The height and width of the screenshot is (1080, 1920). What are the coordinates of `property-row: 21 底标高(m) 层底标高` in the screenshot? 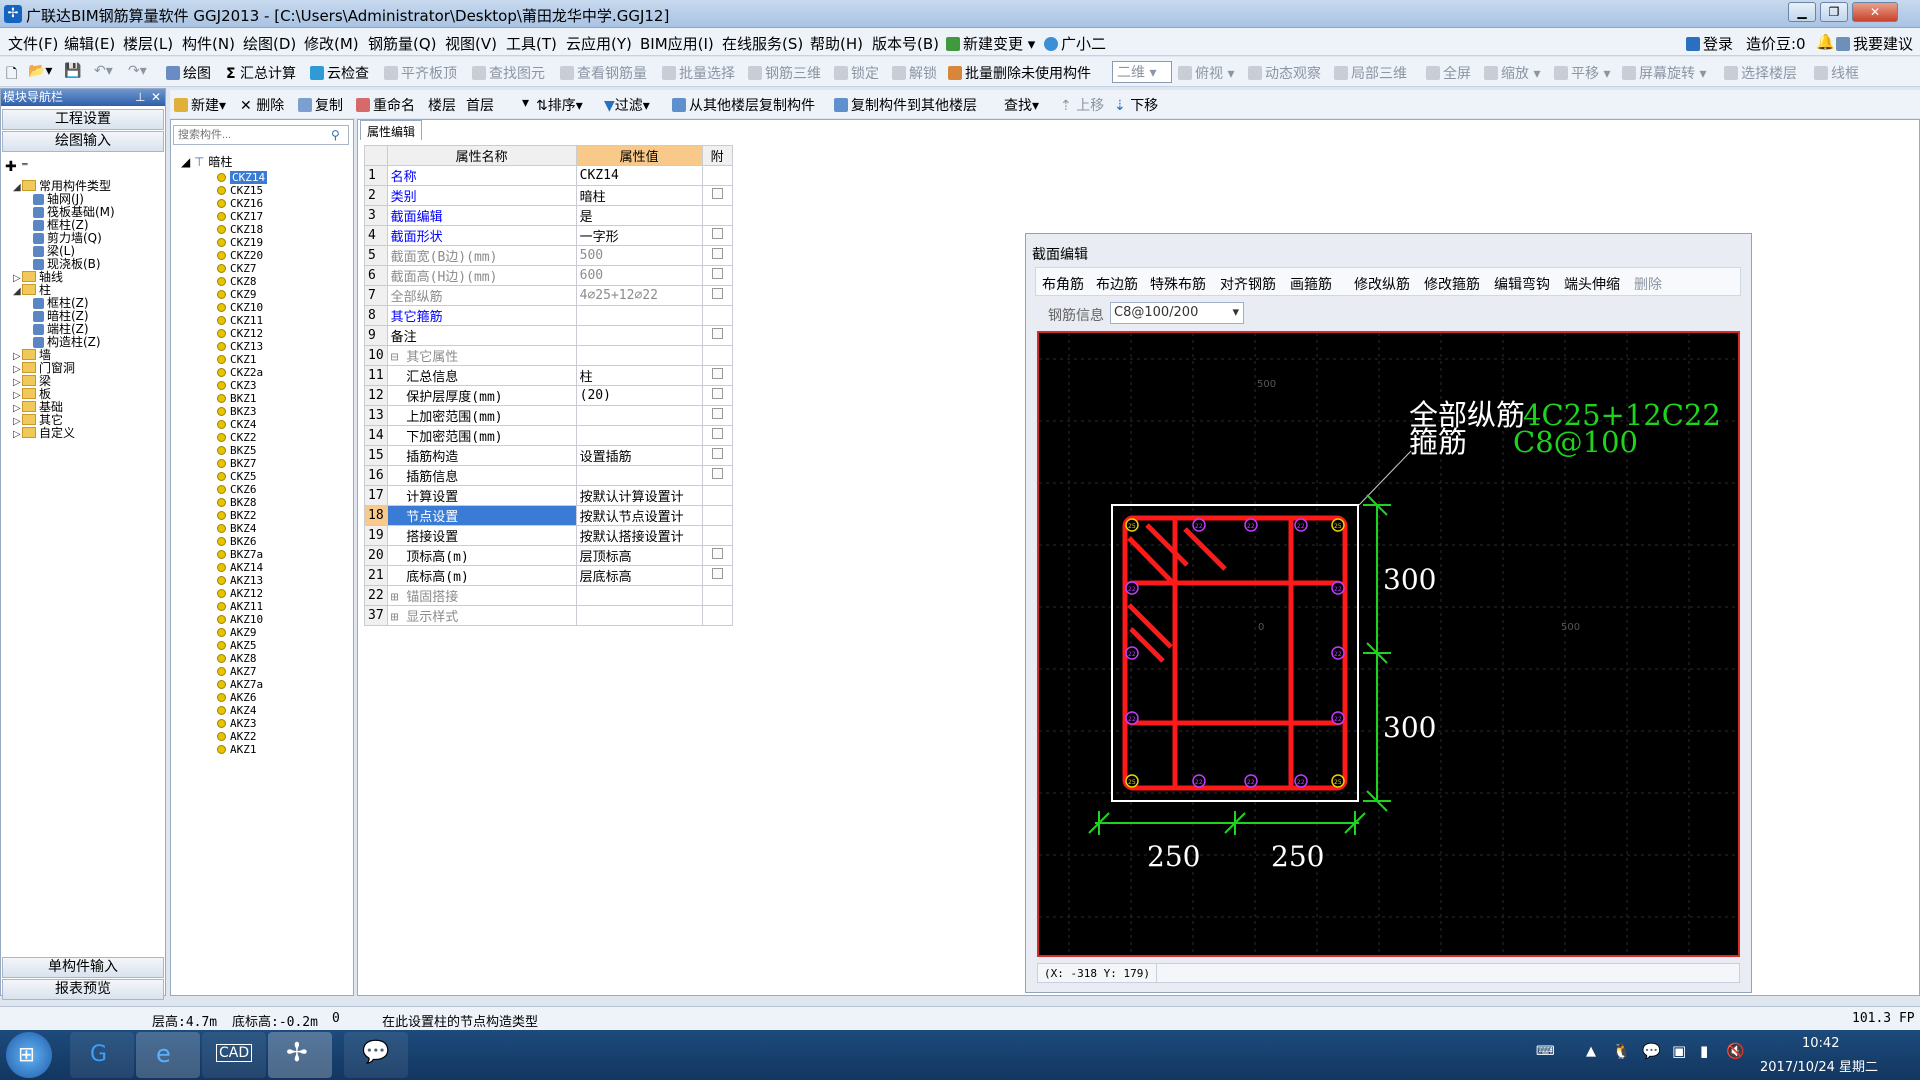 It's located at (548, 575).